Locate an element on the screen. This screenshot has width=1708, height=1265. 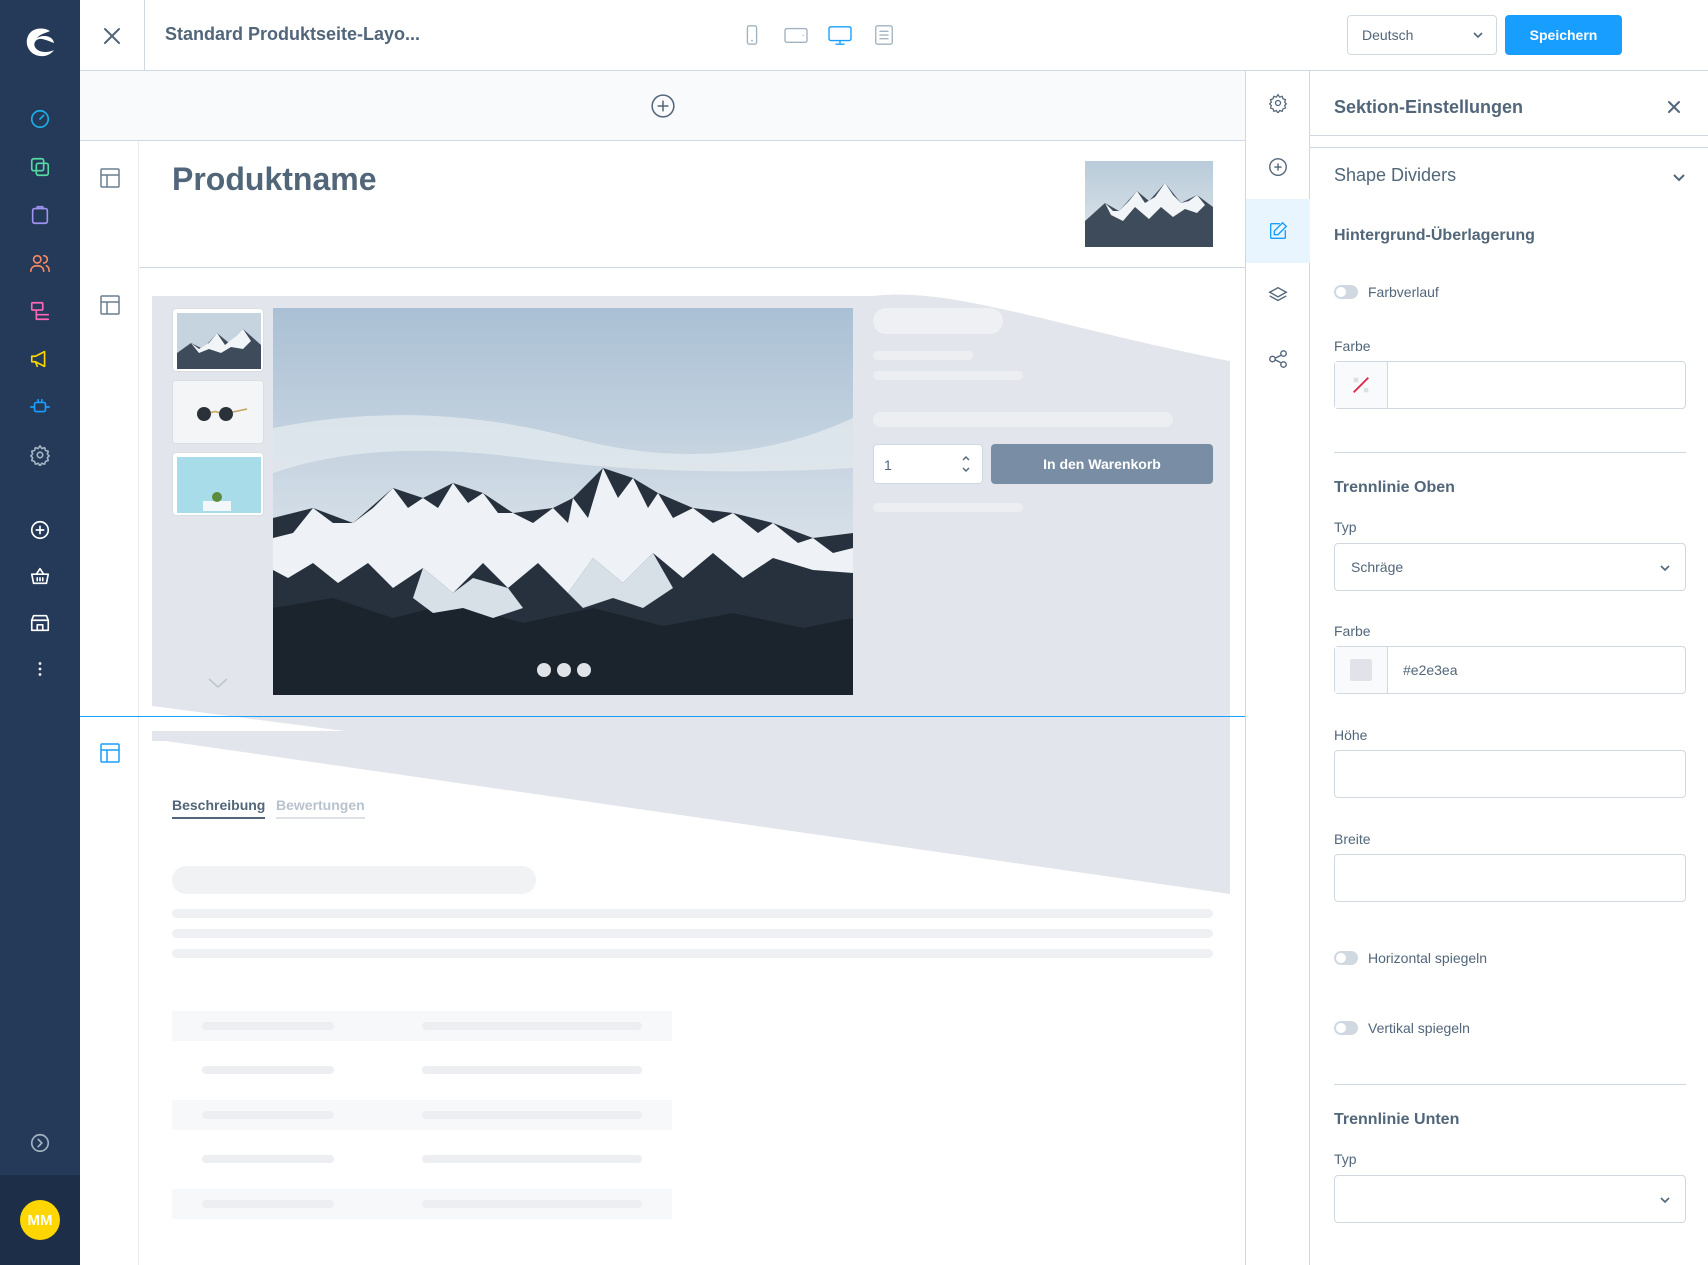
top-color-field: #e2e3ea is located at coordinates (1510, 670).